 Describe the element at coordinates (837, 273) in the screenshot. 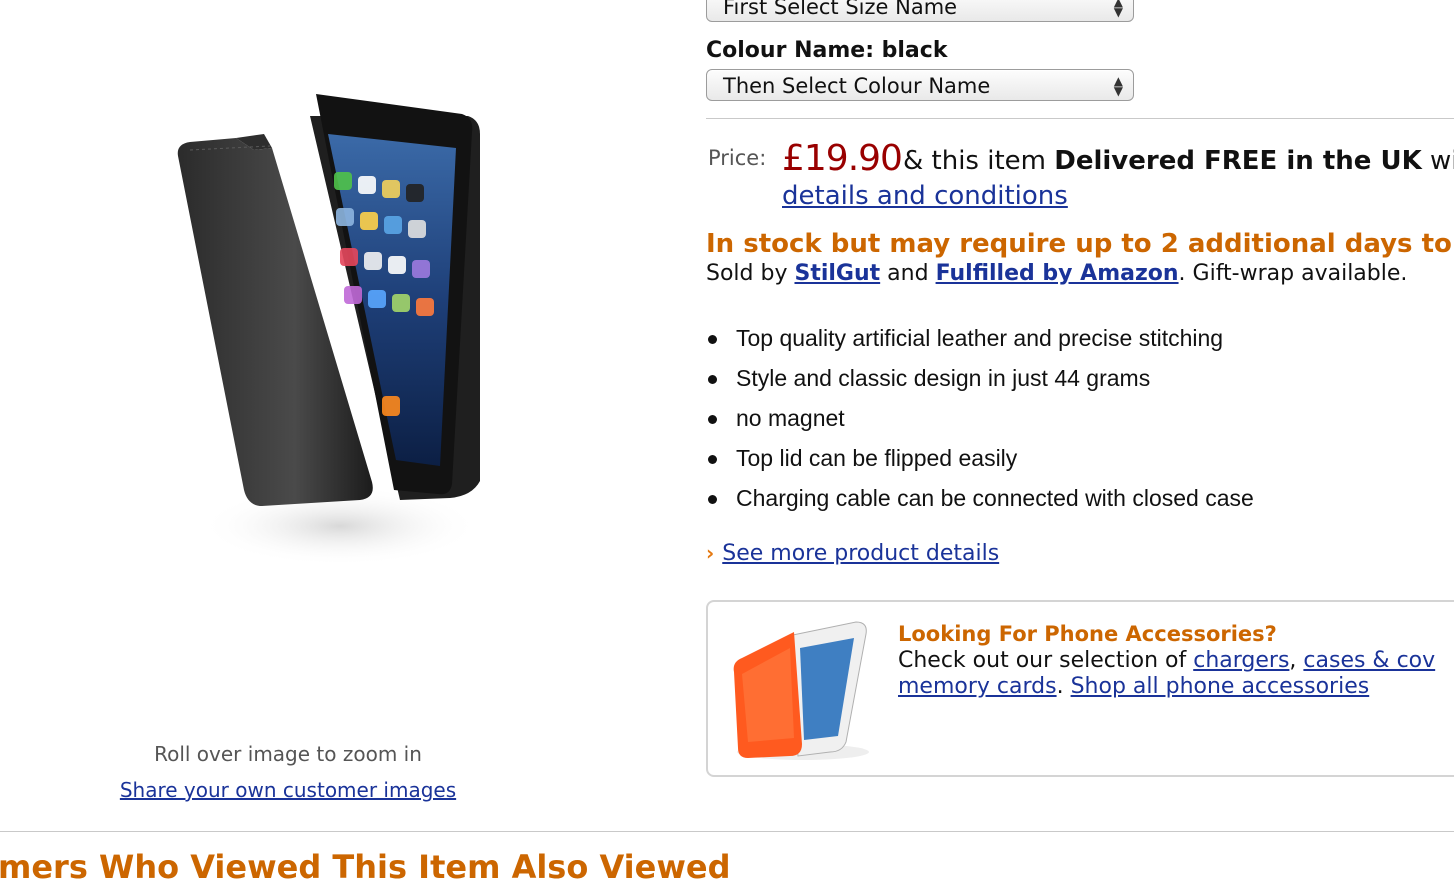

I see `seller-link: StilGut` at that location.